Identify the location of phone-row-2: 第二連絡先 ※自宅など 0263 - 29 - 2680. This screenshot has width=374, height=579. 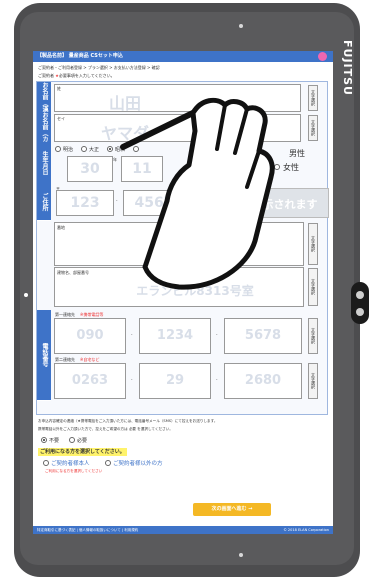
(179, 378).